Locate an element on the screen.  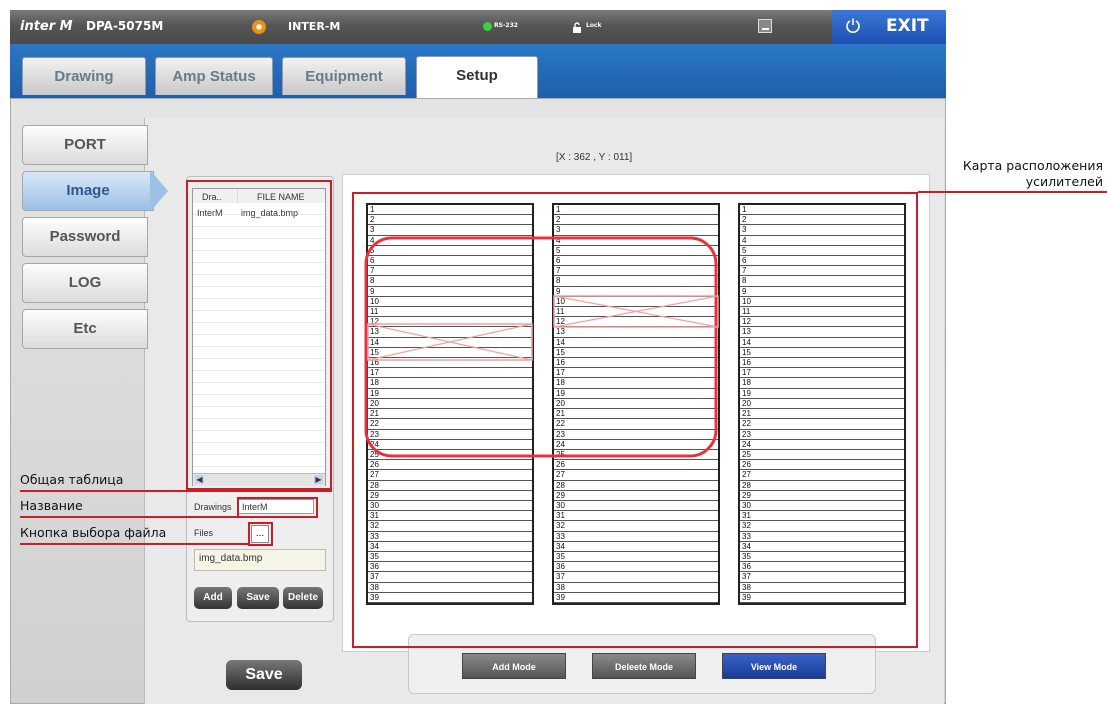
callout-general-table: Общая таблица is located at coordinates (72, 479).